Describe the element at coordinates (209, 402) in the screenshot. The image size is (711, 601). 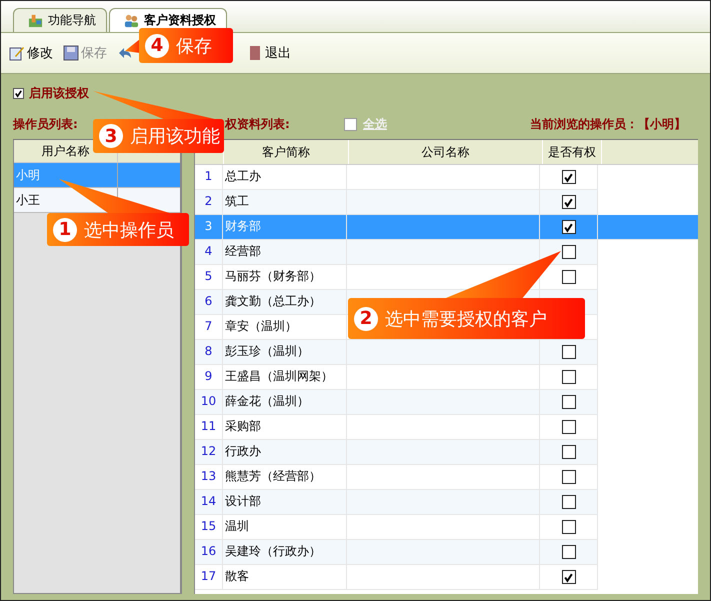
I see `row-number: 10` at that location.